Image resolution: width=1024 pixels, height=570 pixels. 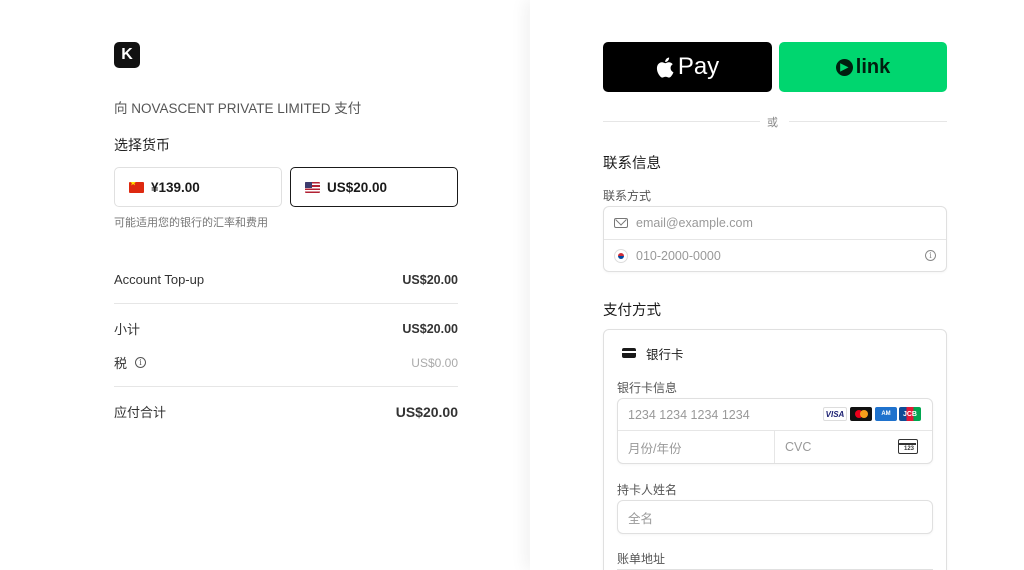 I want to click on email-field: email@example.com, so click(x=683, y=223).